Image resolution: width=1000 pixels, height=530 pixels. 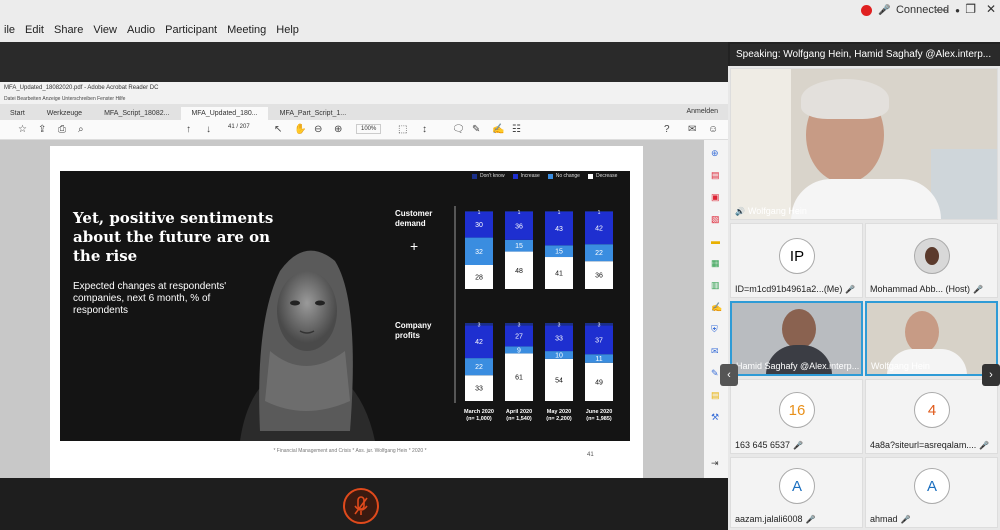 I want to click on restore-icon: ❐, so click(x=970, y=9).